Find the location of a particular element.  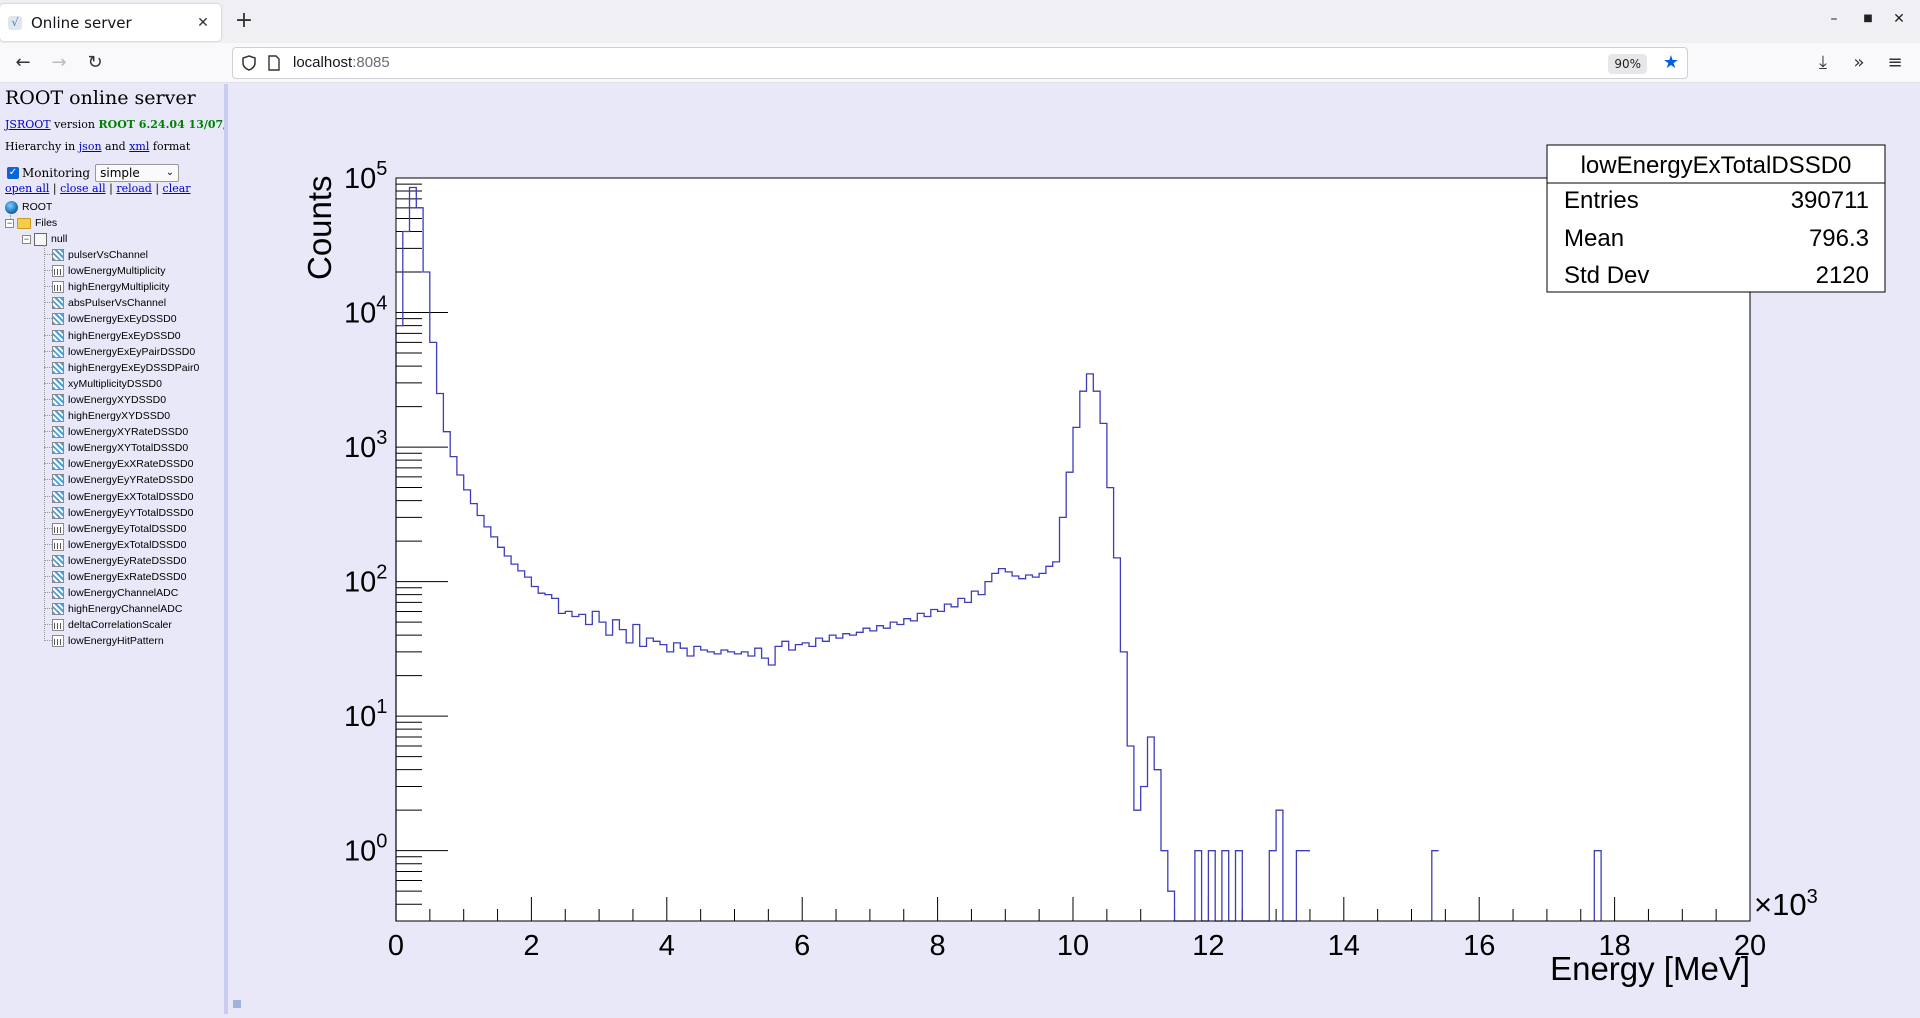

tree-item: lowEnergyEyRateDSSD0 is located at coordinates (119, 561).